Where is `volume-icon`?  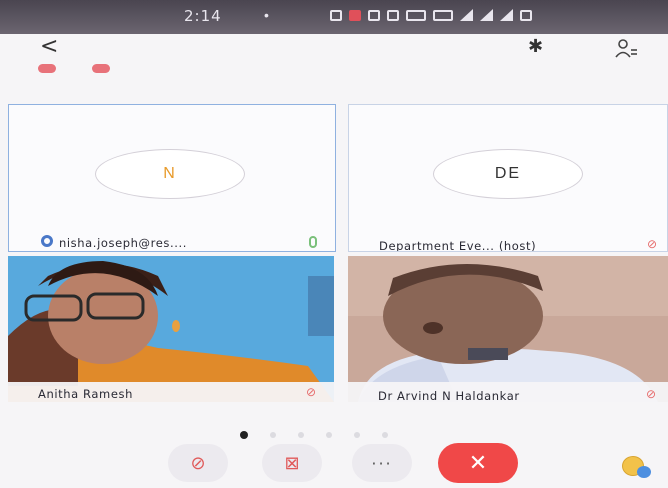
volume-icon is located at coordinates (393, 15).